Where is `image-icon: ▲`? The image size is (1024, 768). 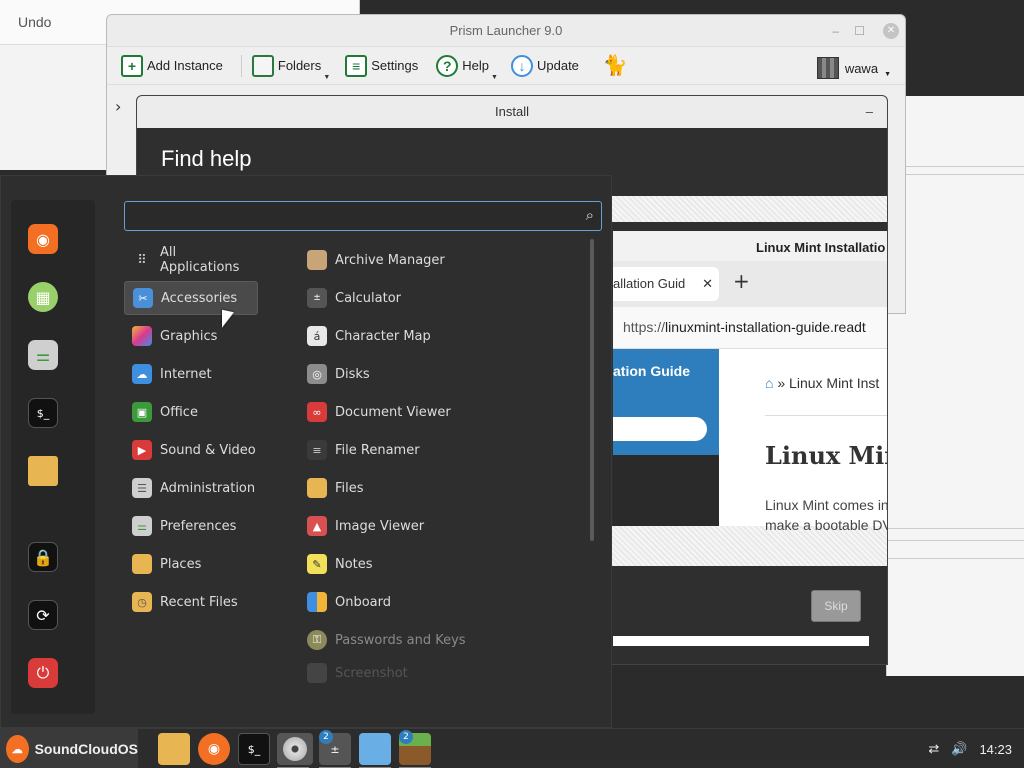 image-icon: ▲ is located at coordinates (317, 526).